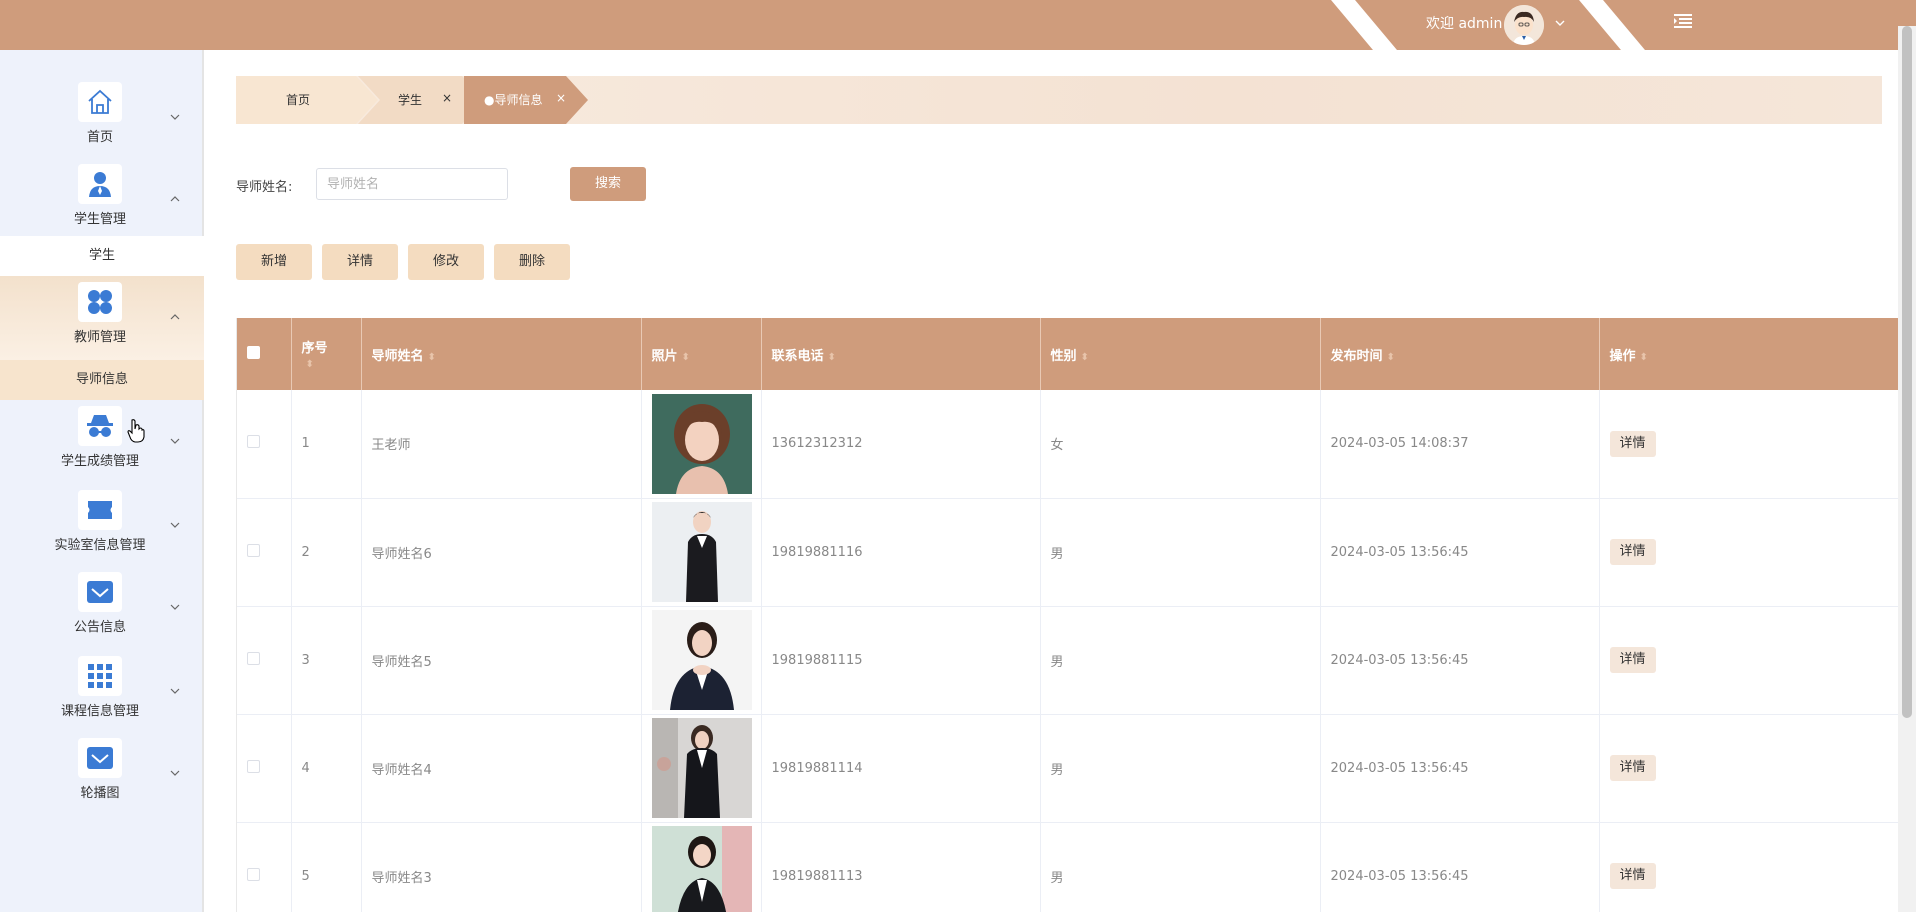 The width and height of the screenshot is (1916, 912). Describe the element at coordinates (410, 100) in the screenshot. I see `tag-label: 学生` at that location.